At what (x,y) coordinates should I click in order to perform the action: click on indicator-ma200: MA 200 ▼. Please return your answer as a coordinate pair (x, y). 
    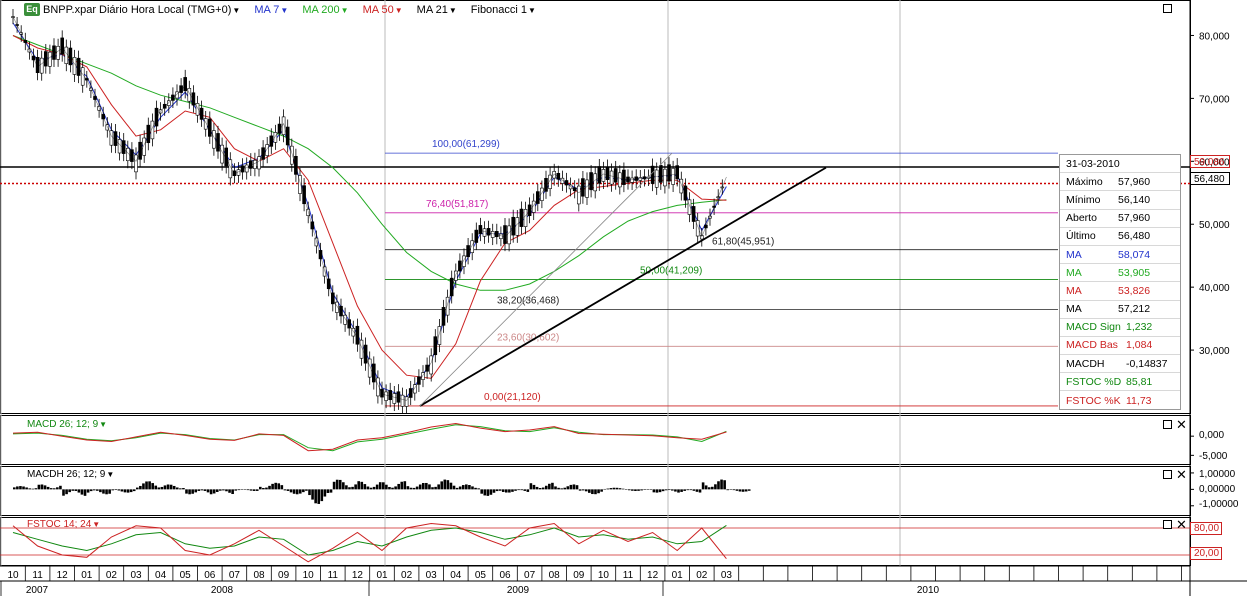
    Looking at the image, I should click on (325, 10).